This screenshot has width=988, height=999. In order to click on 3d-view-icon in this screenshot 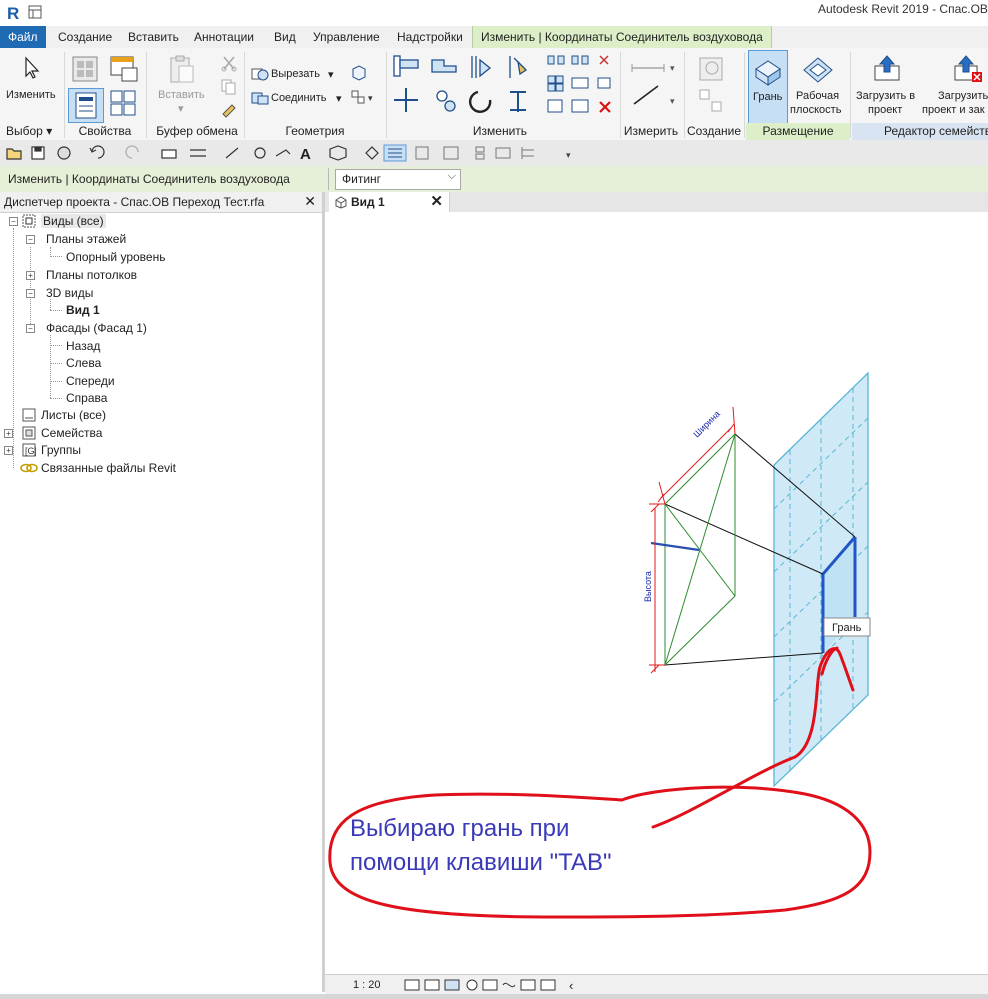, I will do `click(341, 202)`.